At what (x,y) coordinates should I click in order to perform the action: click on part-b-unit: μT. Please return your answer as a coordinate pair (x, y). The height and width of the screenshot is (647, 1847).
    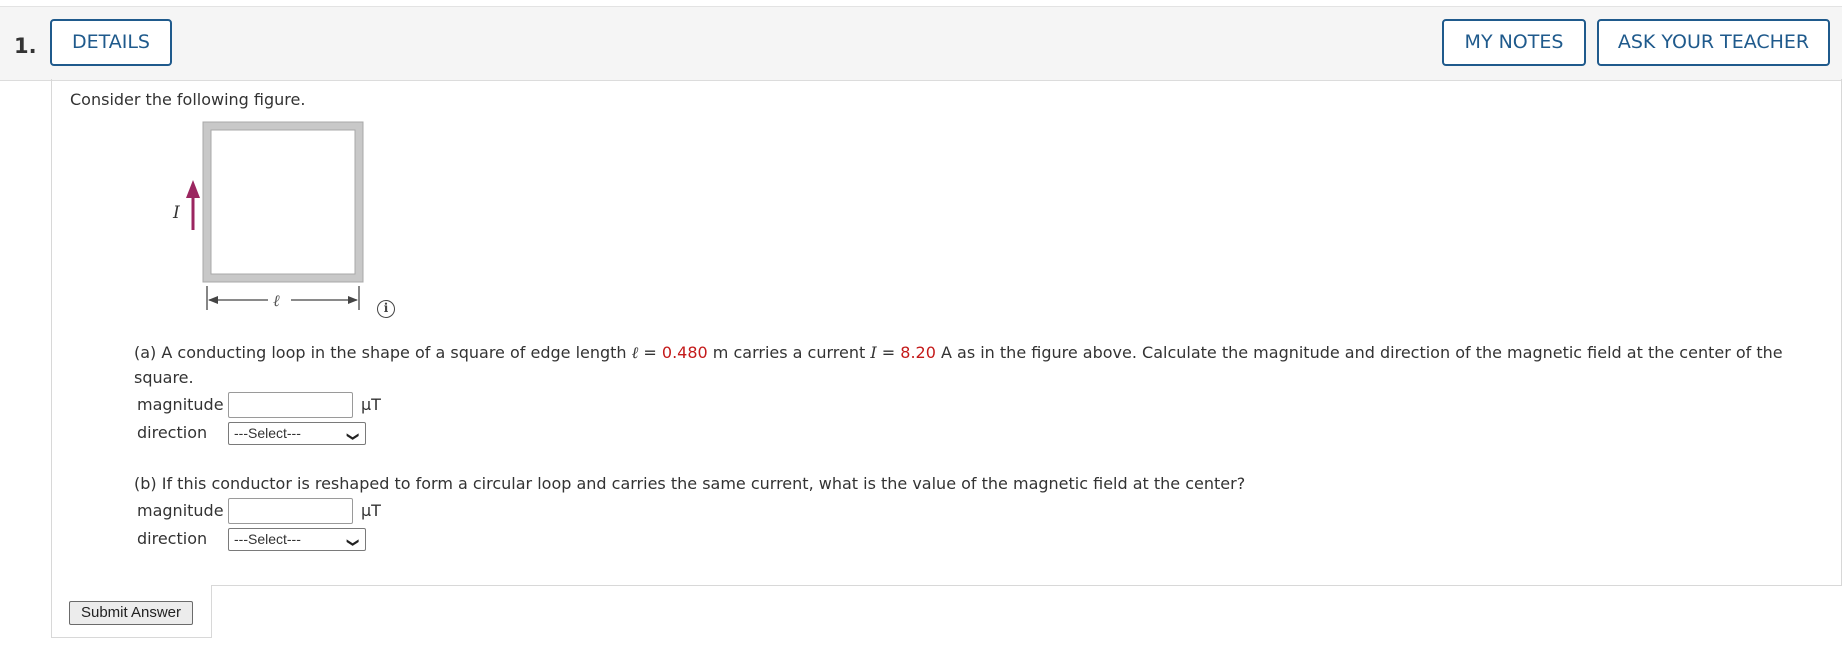
    Looking at the image, I should click on (371, 510).